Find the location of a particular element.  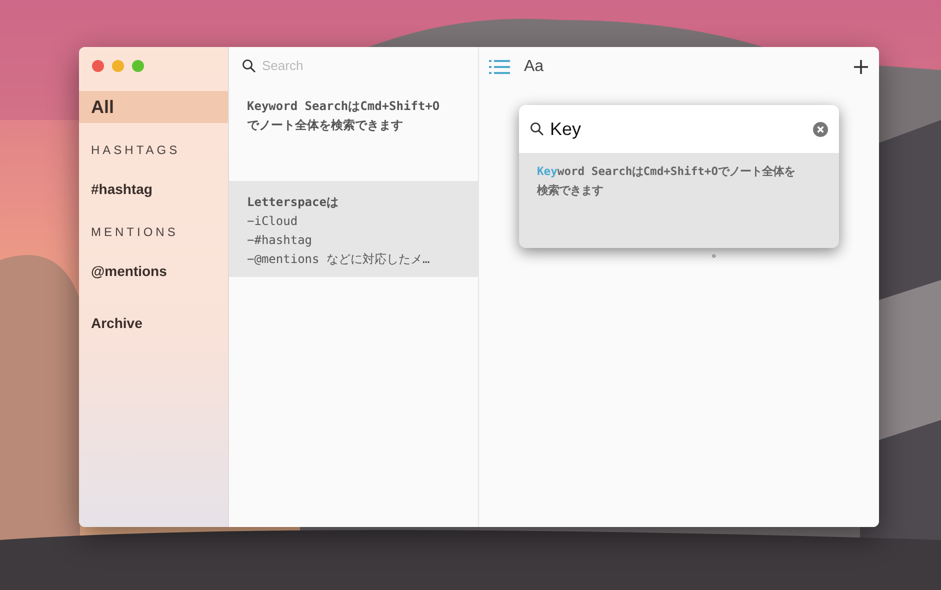

zoom-button is located at coordinates (138, 66).